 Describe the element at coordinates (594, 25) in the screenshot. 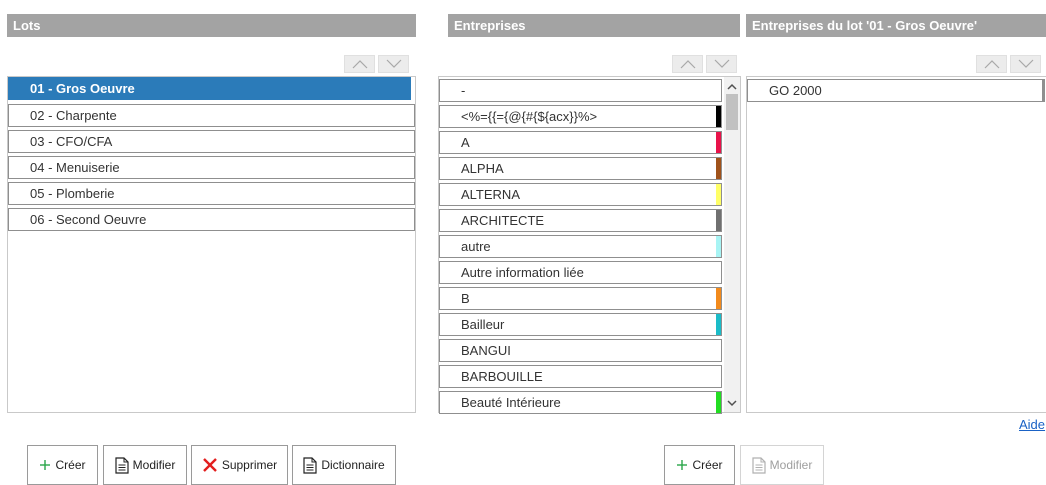

I see `entreprises-header: Entreprises` at that location.